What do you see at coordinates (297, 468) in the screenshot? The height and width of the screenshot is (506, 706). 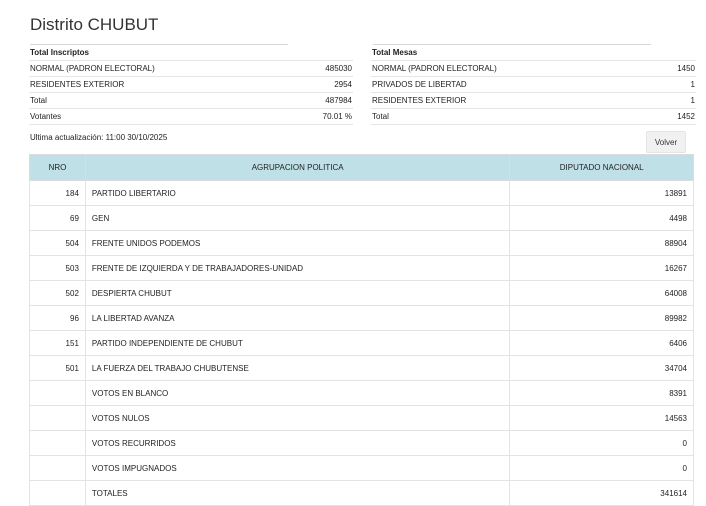 I see `row-agrupacion: VOTOS IMPUGNADOS` at bounding box center [297, 468].